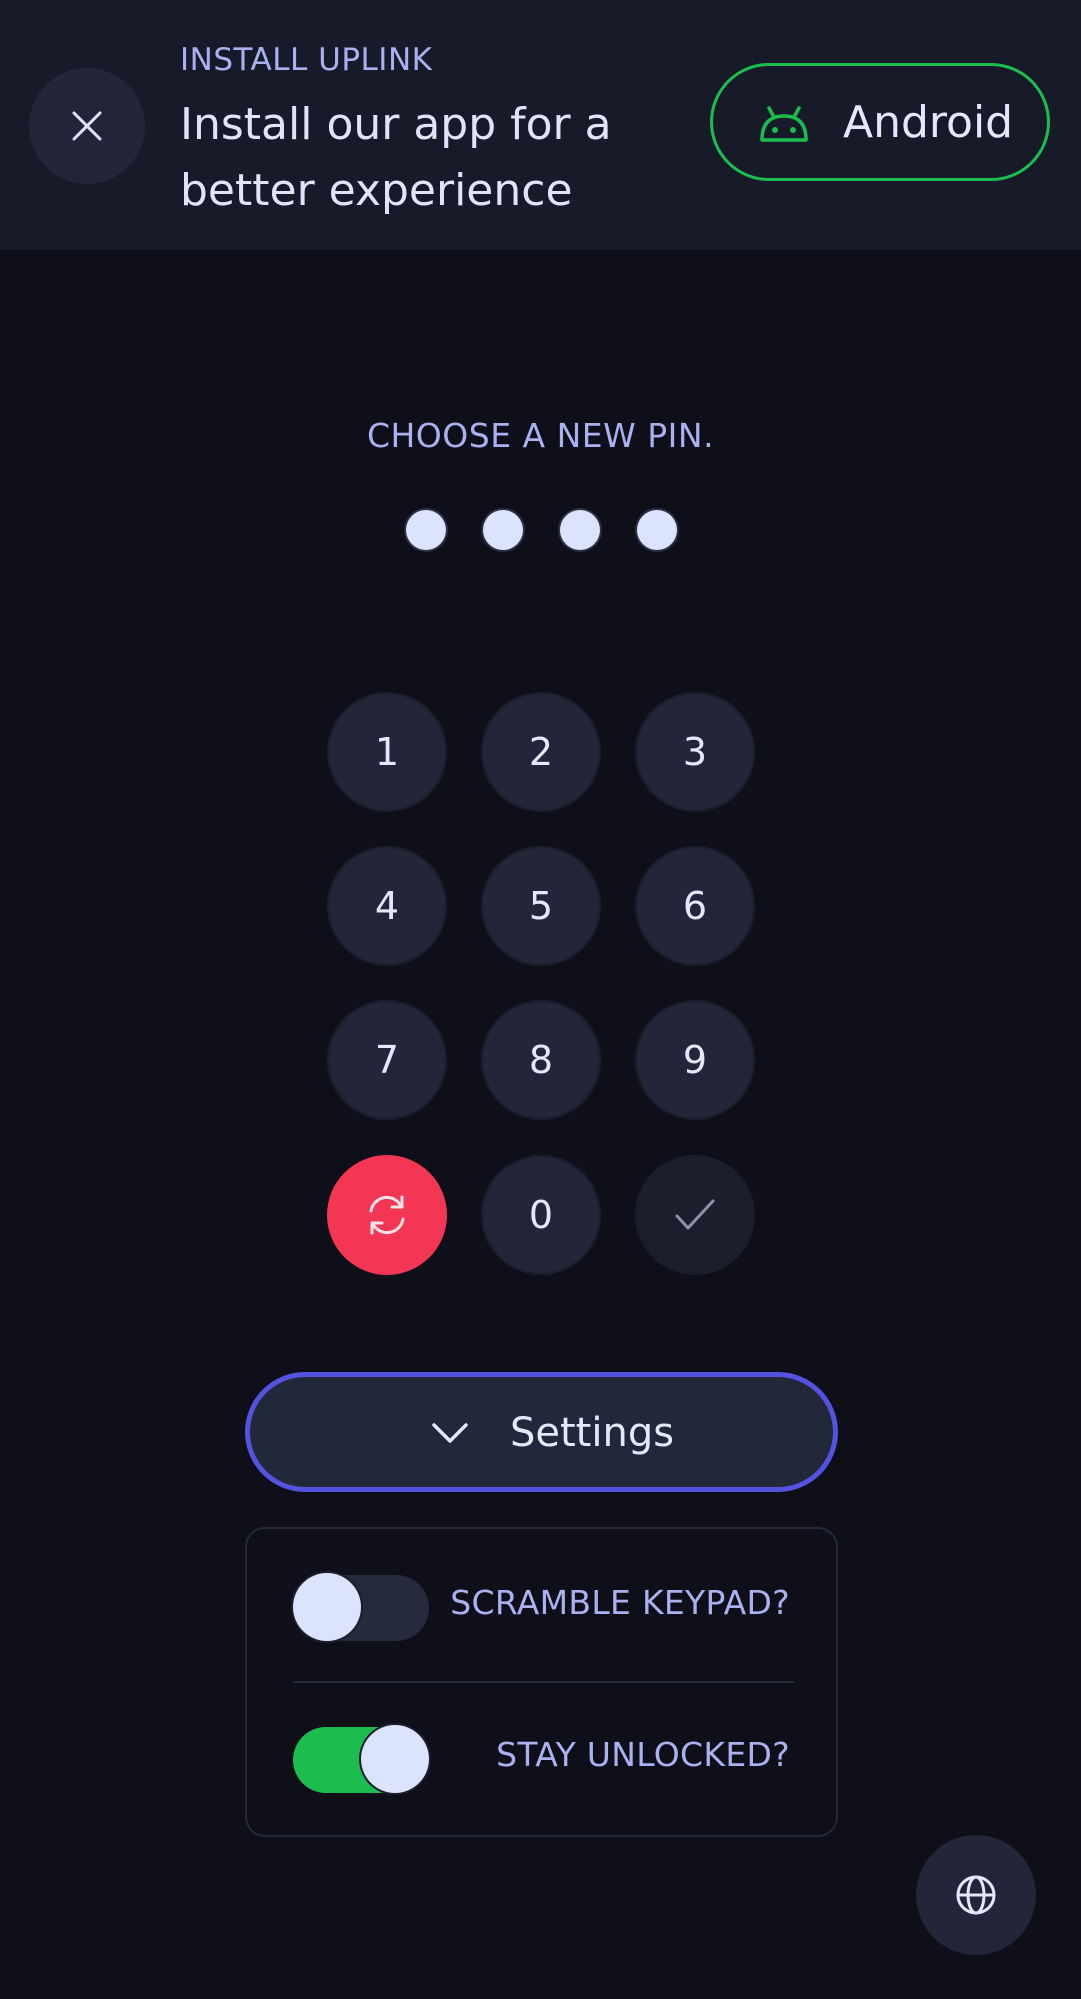 The image size is (1081, 1999). I want to click on reset-pin-button, so click(387, 1215).